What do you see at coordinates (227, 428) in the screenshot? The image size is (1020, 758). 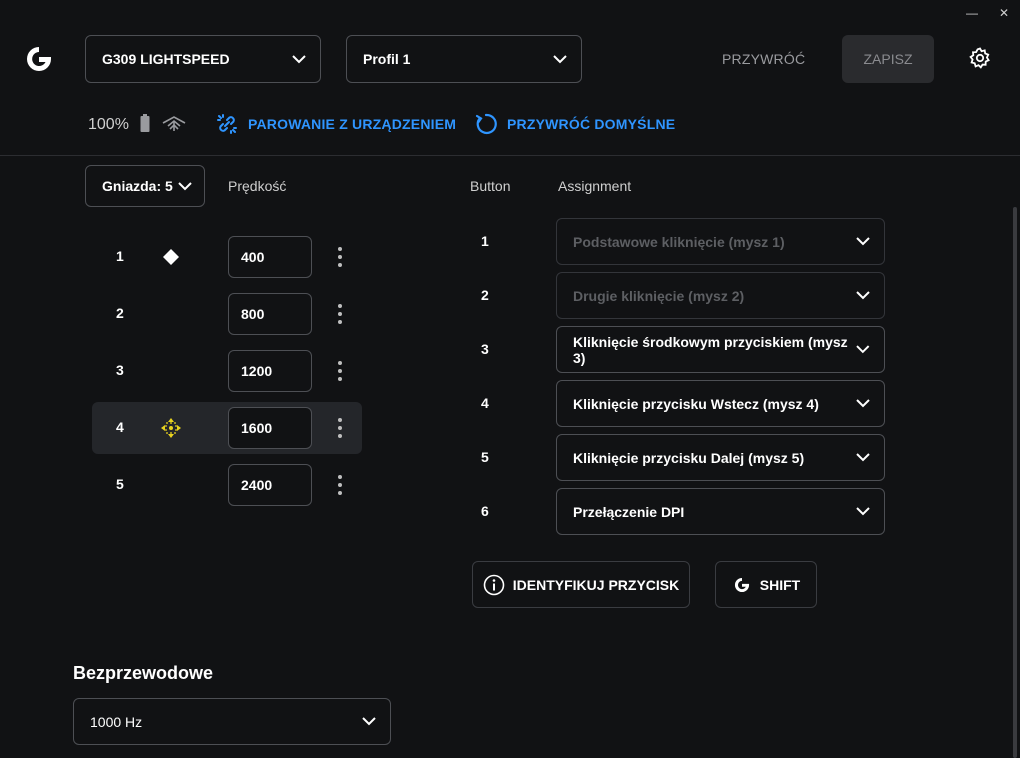 I see `dpi-row-4: 4` at bounding box center [227, 428].